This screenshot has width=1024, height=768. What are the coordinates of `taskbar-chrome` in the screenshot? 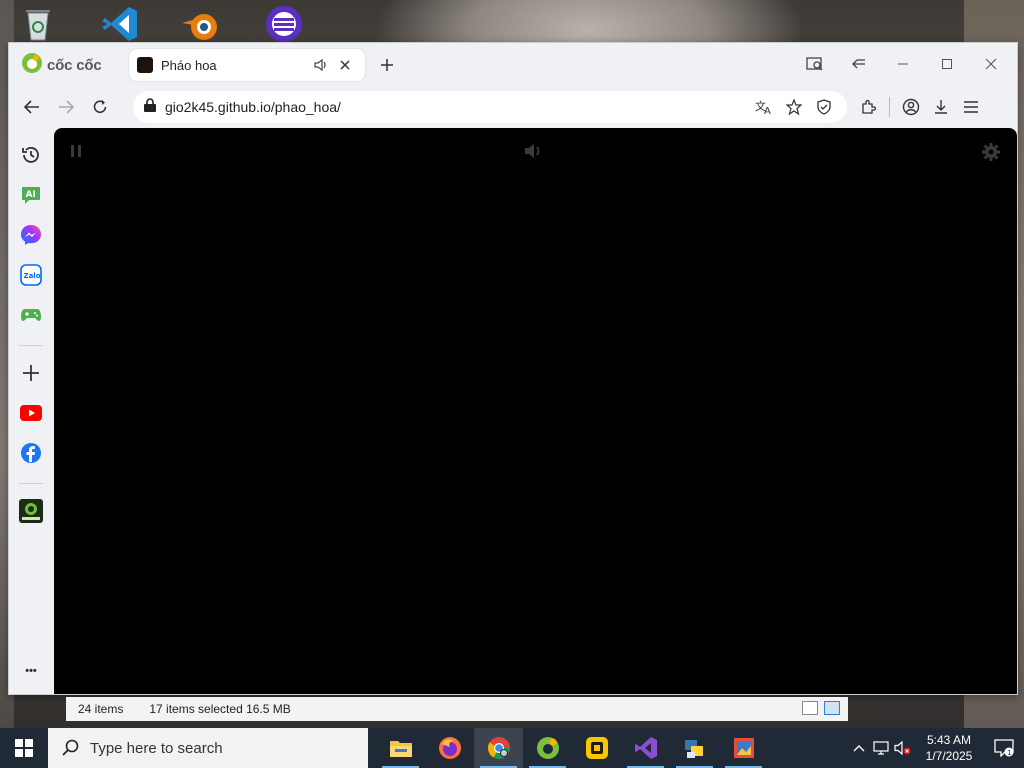 It's located at (498, 748).